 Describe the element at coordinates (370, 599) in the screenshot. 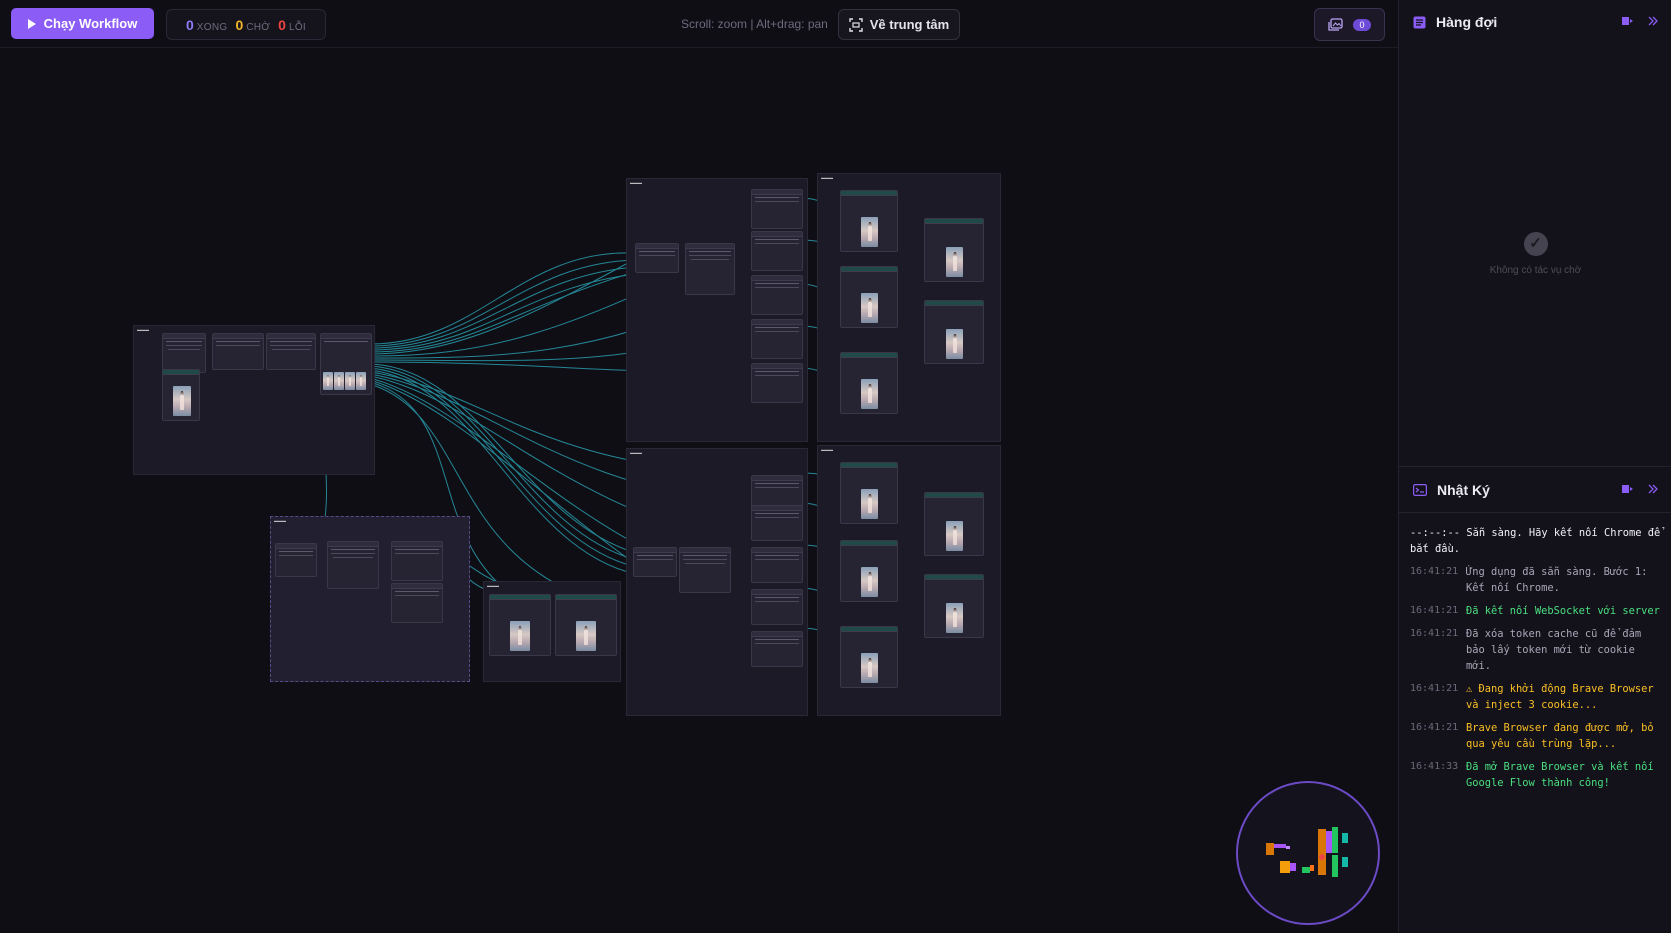

I see `node-group-selected: ▬▬▬` at that location.